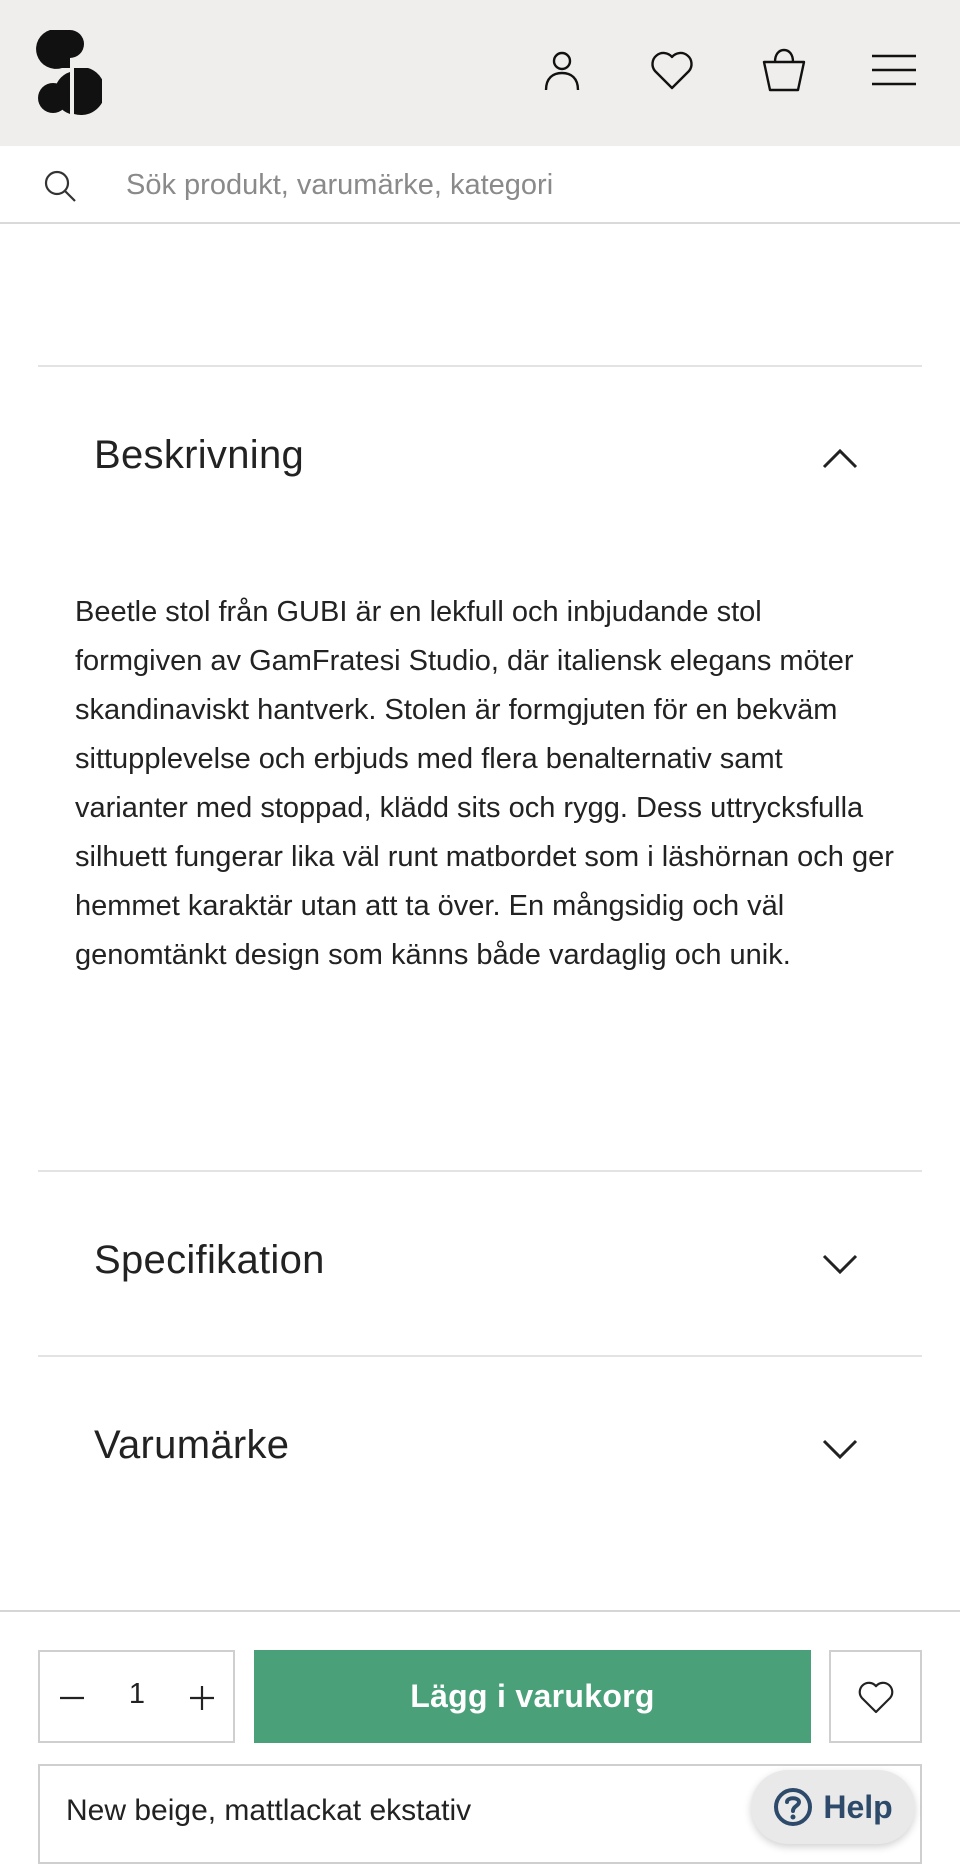 Image resolution: width=960 pixels, height=1864 pixels. Describe the element at coordinates (480, 1447) in the screenshot. I see `accordion-brand-header: Varumärke` at that location.